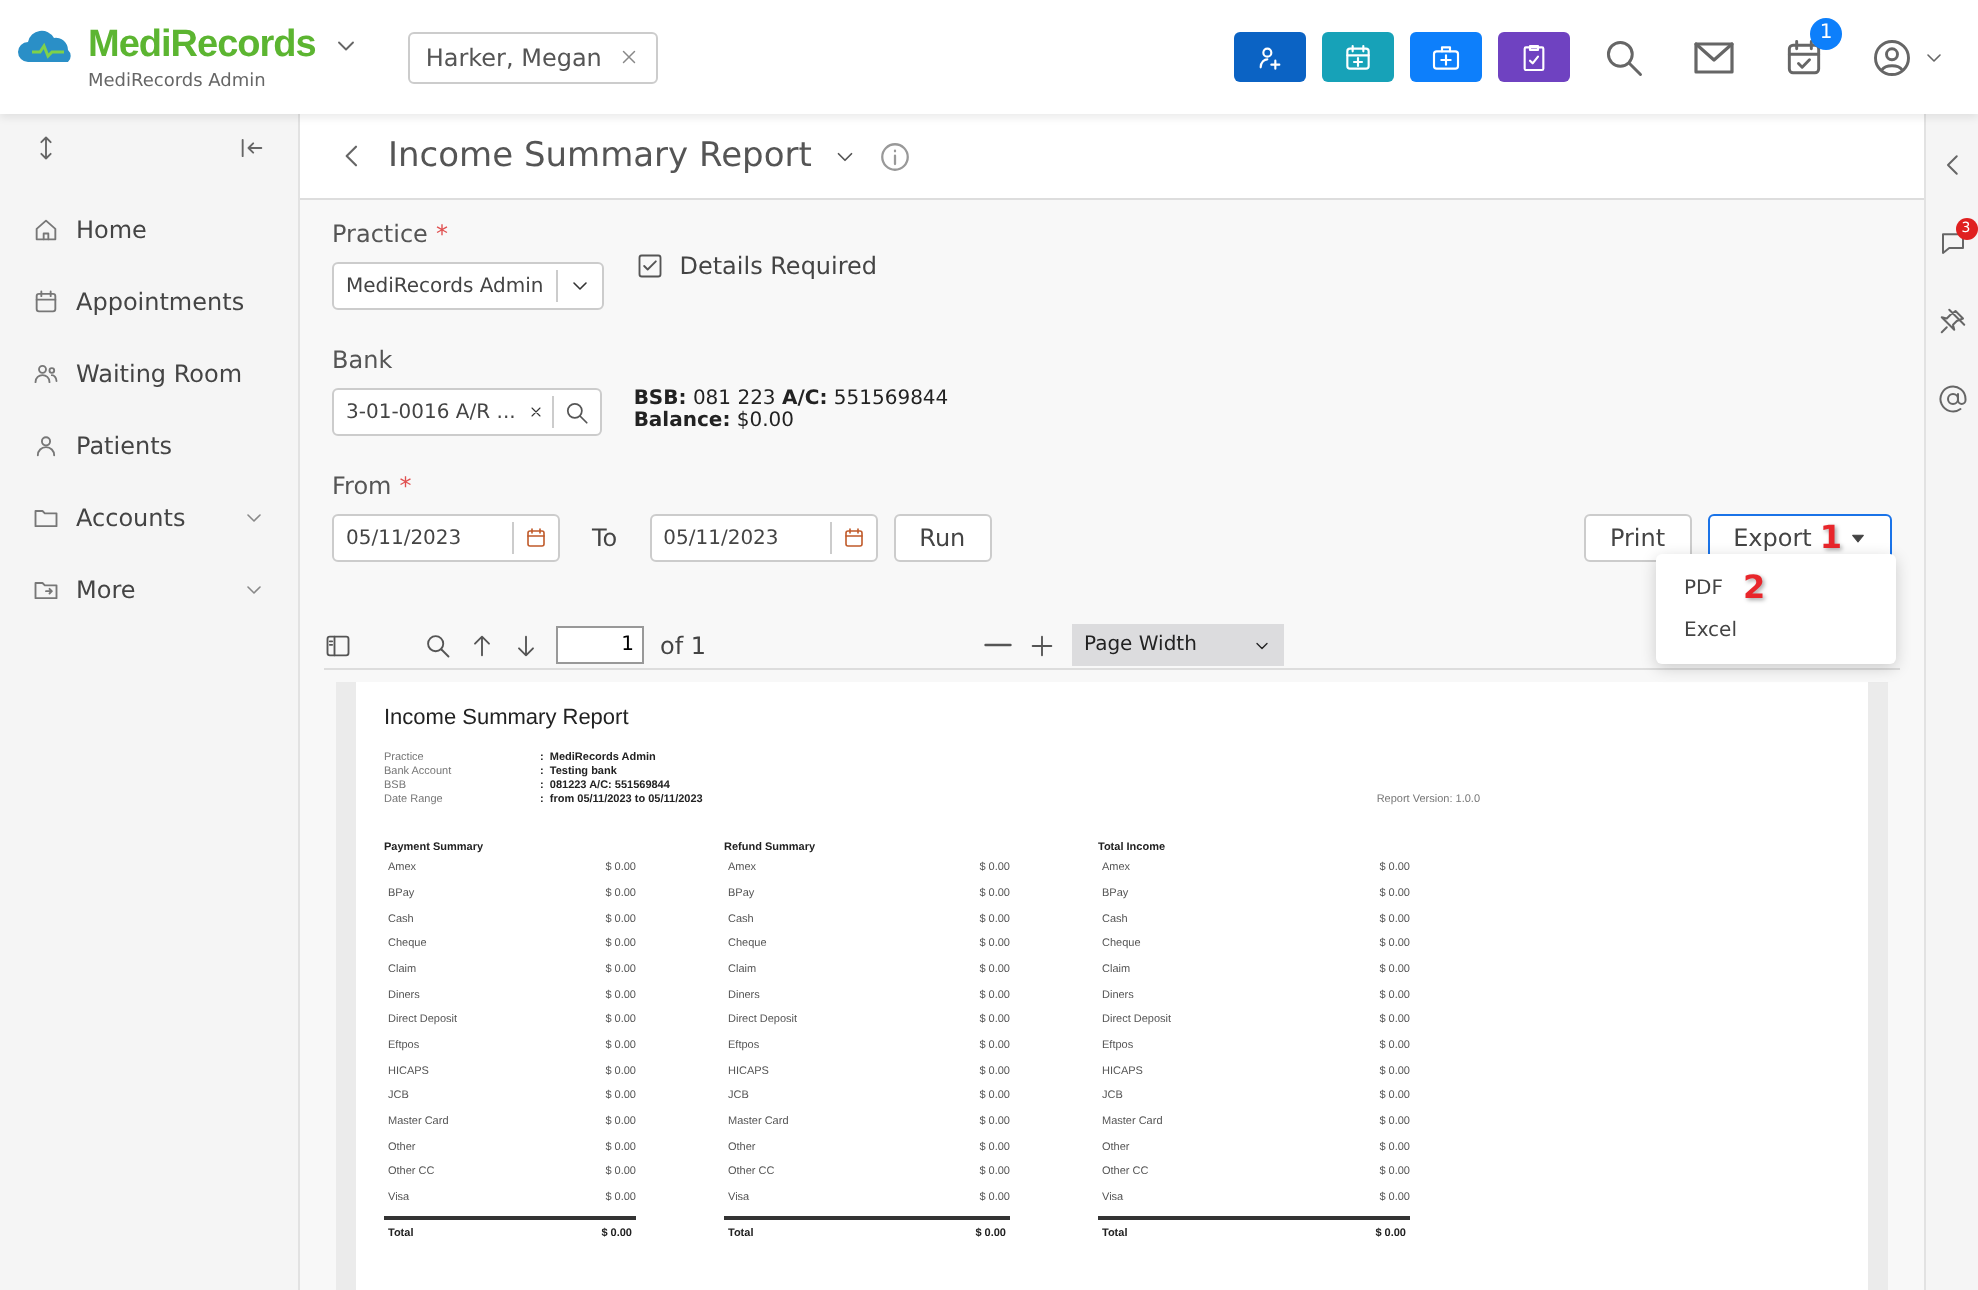  Describe the element at coordinates (1826, 33) in the screenshot. I see `notification-badge: 1` at that location.